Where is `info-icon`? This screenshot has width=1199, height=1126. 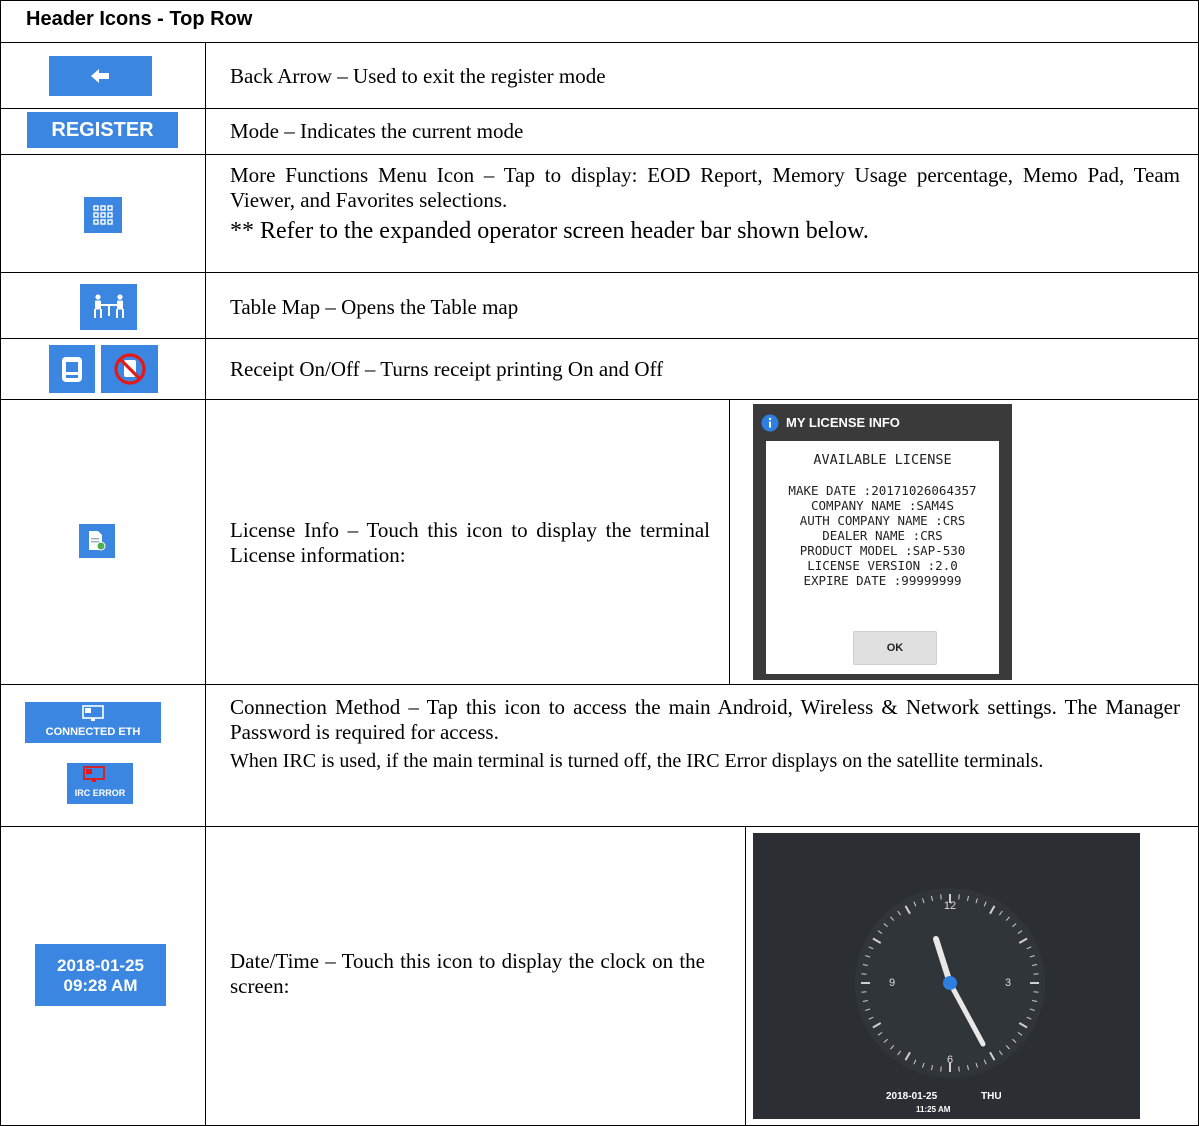
info-icon is located at coordinates (770, 422).